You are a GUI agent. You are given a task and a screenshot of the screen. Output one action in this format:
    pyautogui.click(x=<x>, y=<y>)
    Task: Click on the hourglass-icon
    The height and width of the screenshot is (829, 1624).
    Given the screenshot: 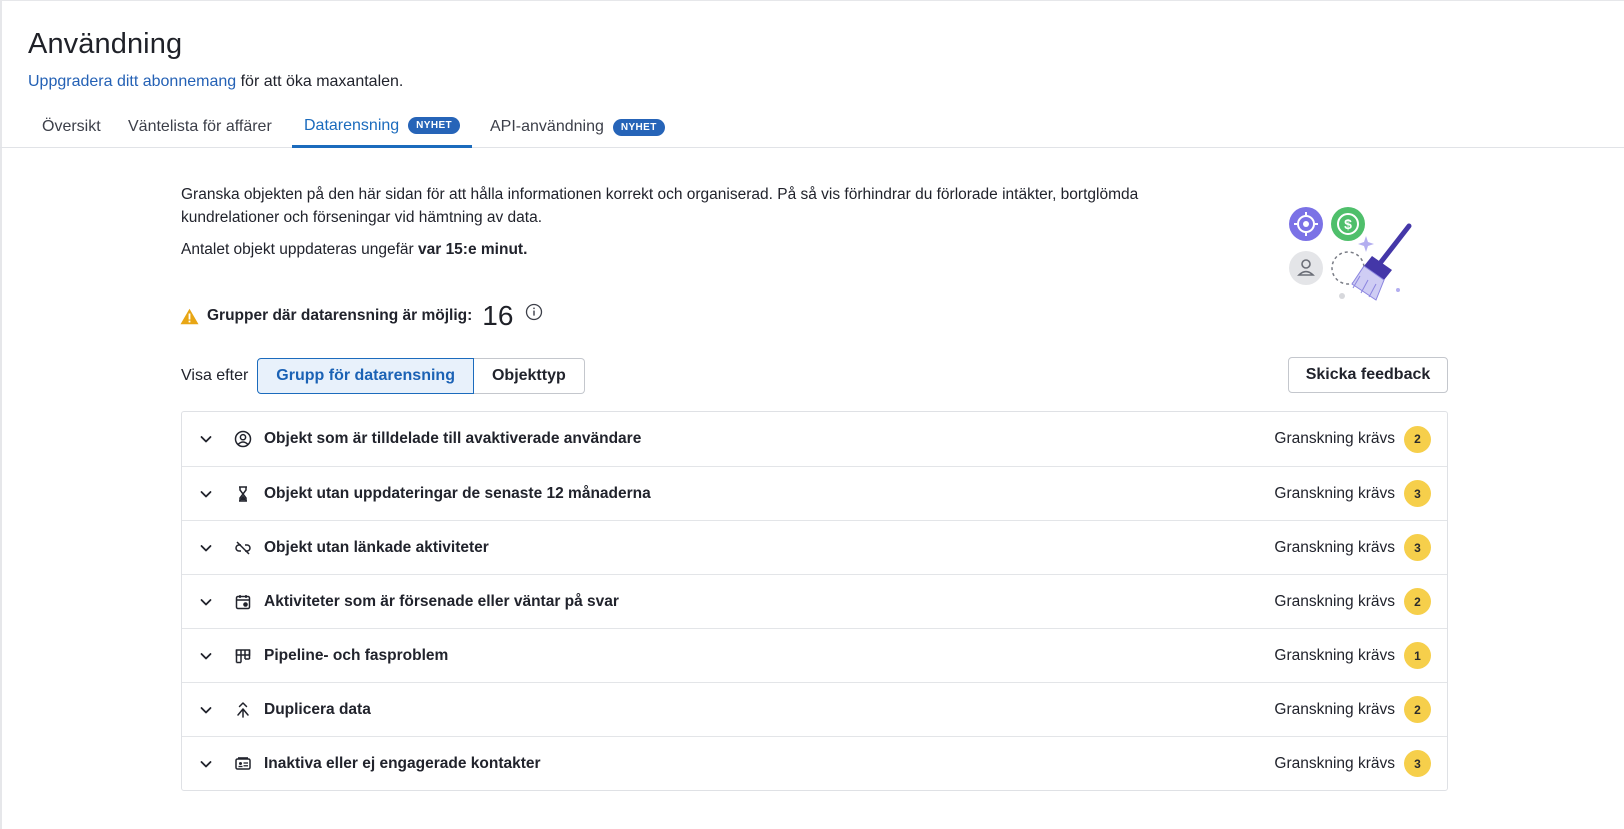 What is the action you would take?
    pyautogui.click(x=243, y=494)
    